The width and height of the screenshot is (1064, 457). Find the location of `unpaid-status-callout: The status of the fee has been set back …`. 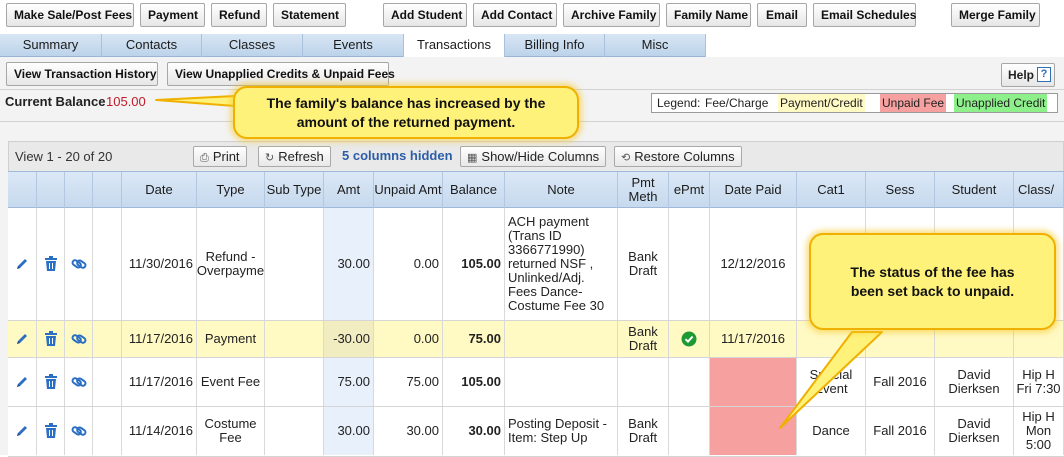

unpaid-status-callout: The status of the fee has been set back … is located at coordinates (932, 281).